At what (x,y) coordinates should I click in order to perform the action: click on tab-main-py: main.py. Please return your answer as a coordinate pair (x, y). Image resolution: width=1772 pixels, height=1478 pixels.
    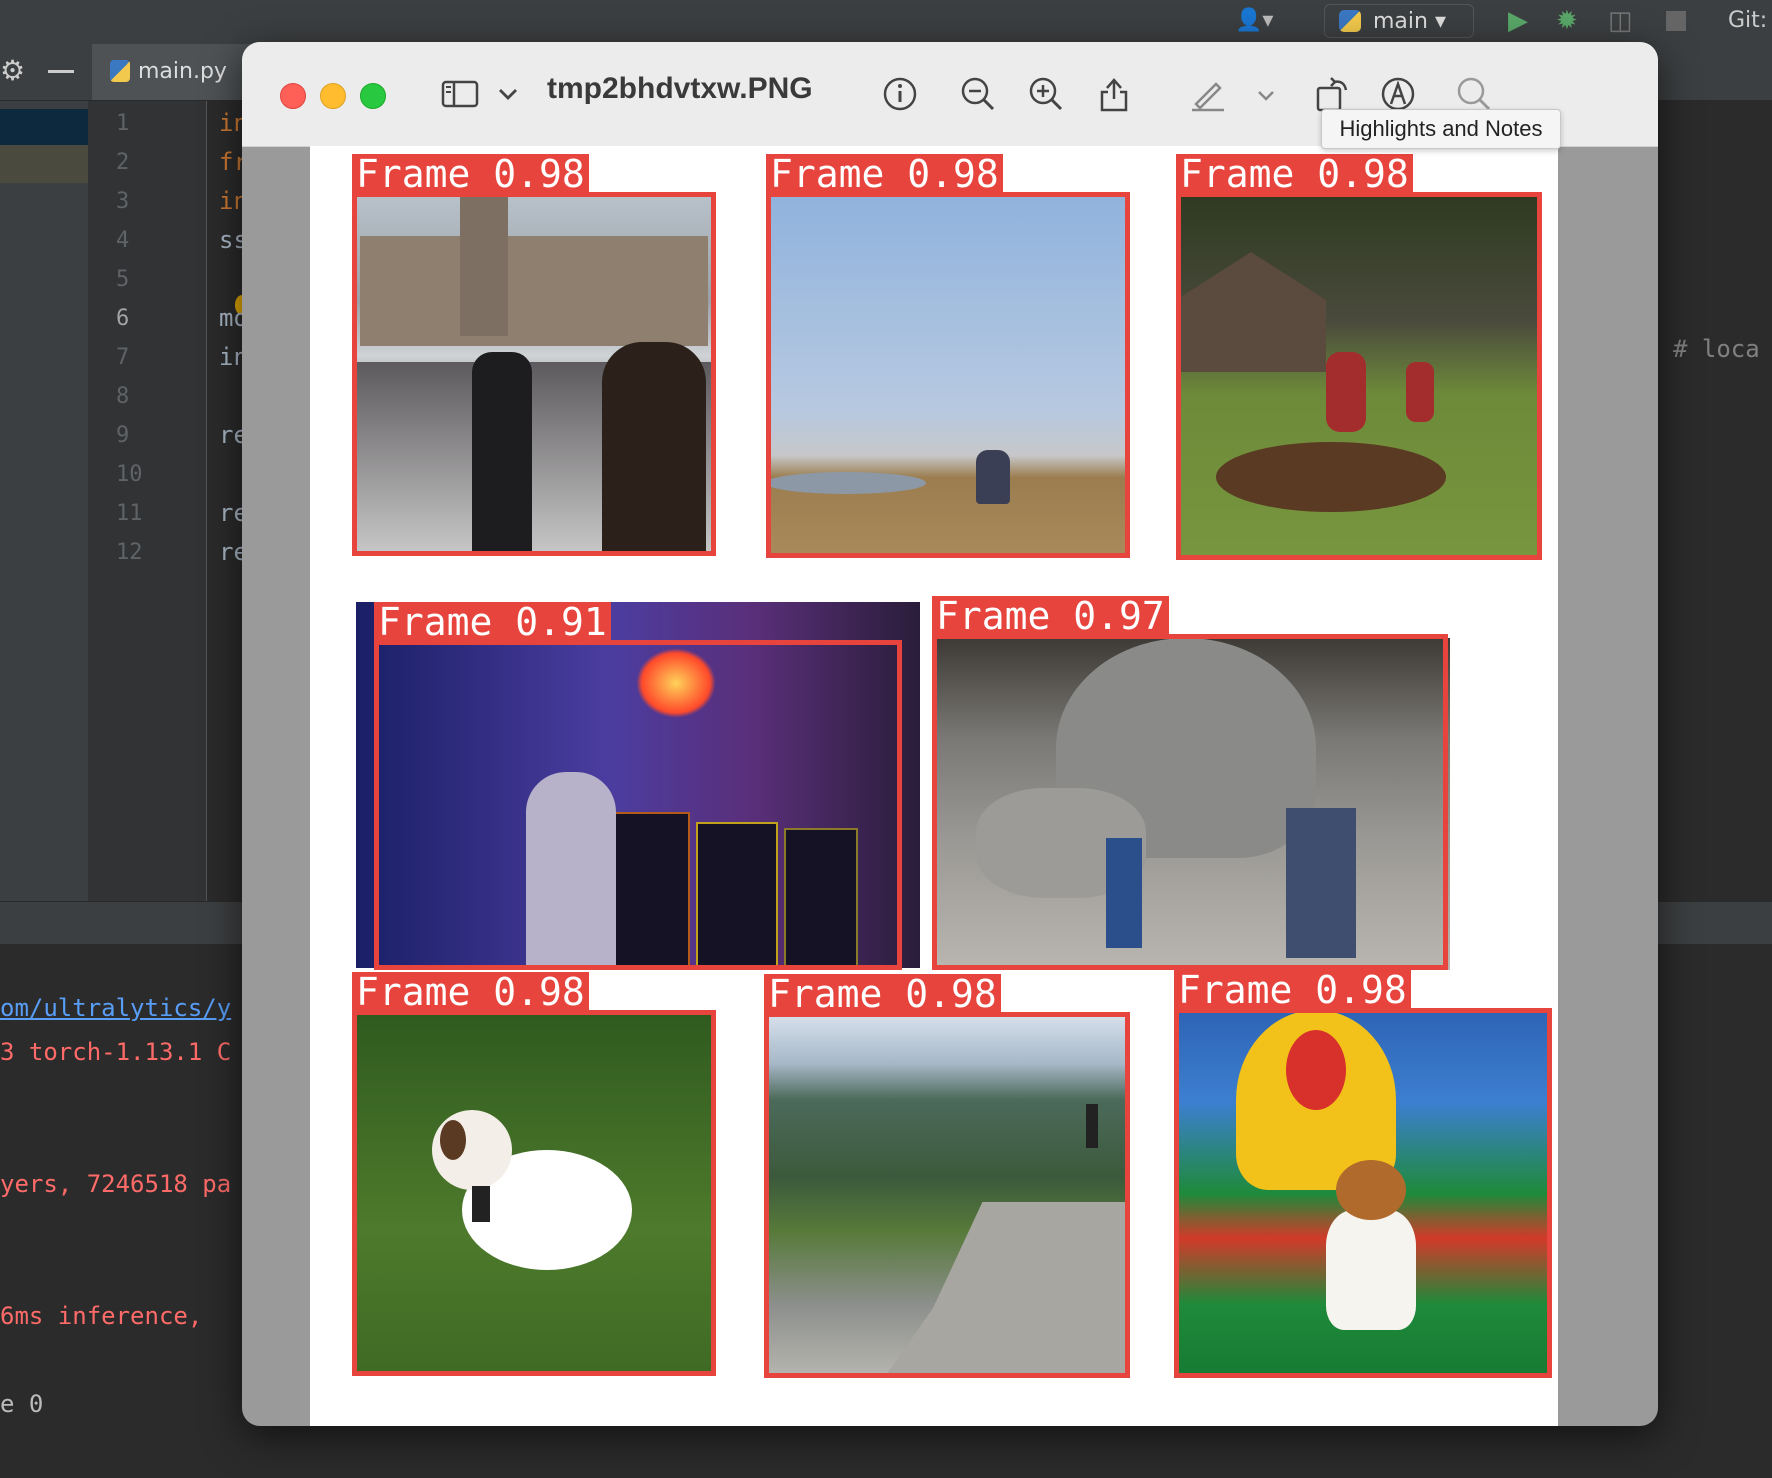
    Looking at the image, I should click on (172, 72).